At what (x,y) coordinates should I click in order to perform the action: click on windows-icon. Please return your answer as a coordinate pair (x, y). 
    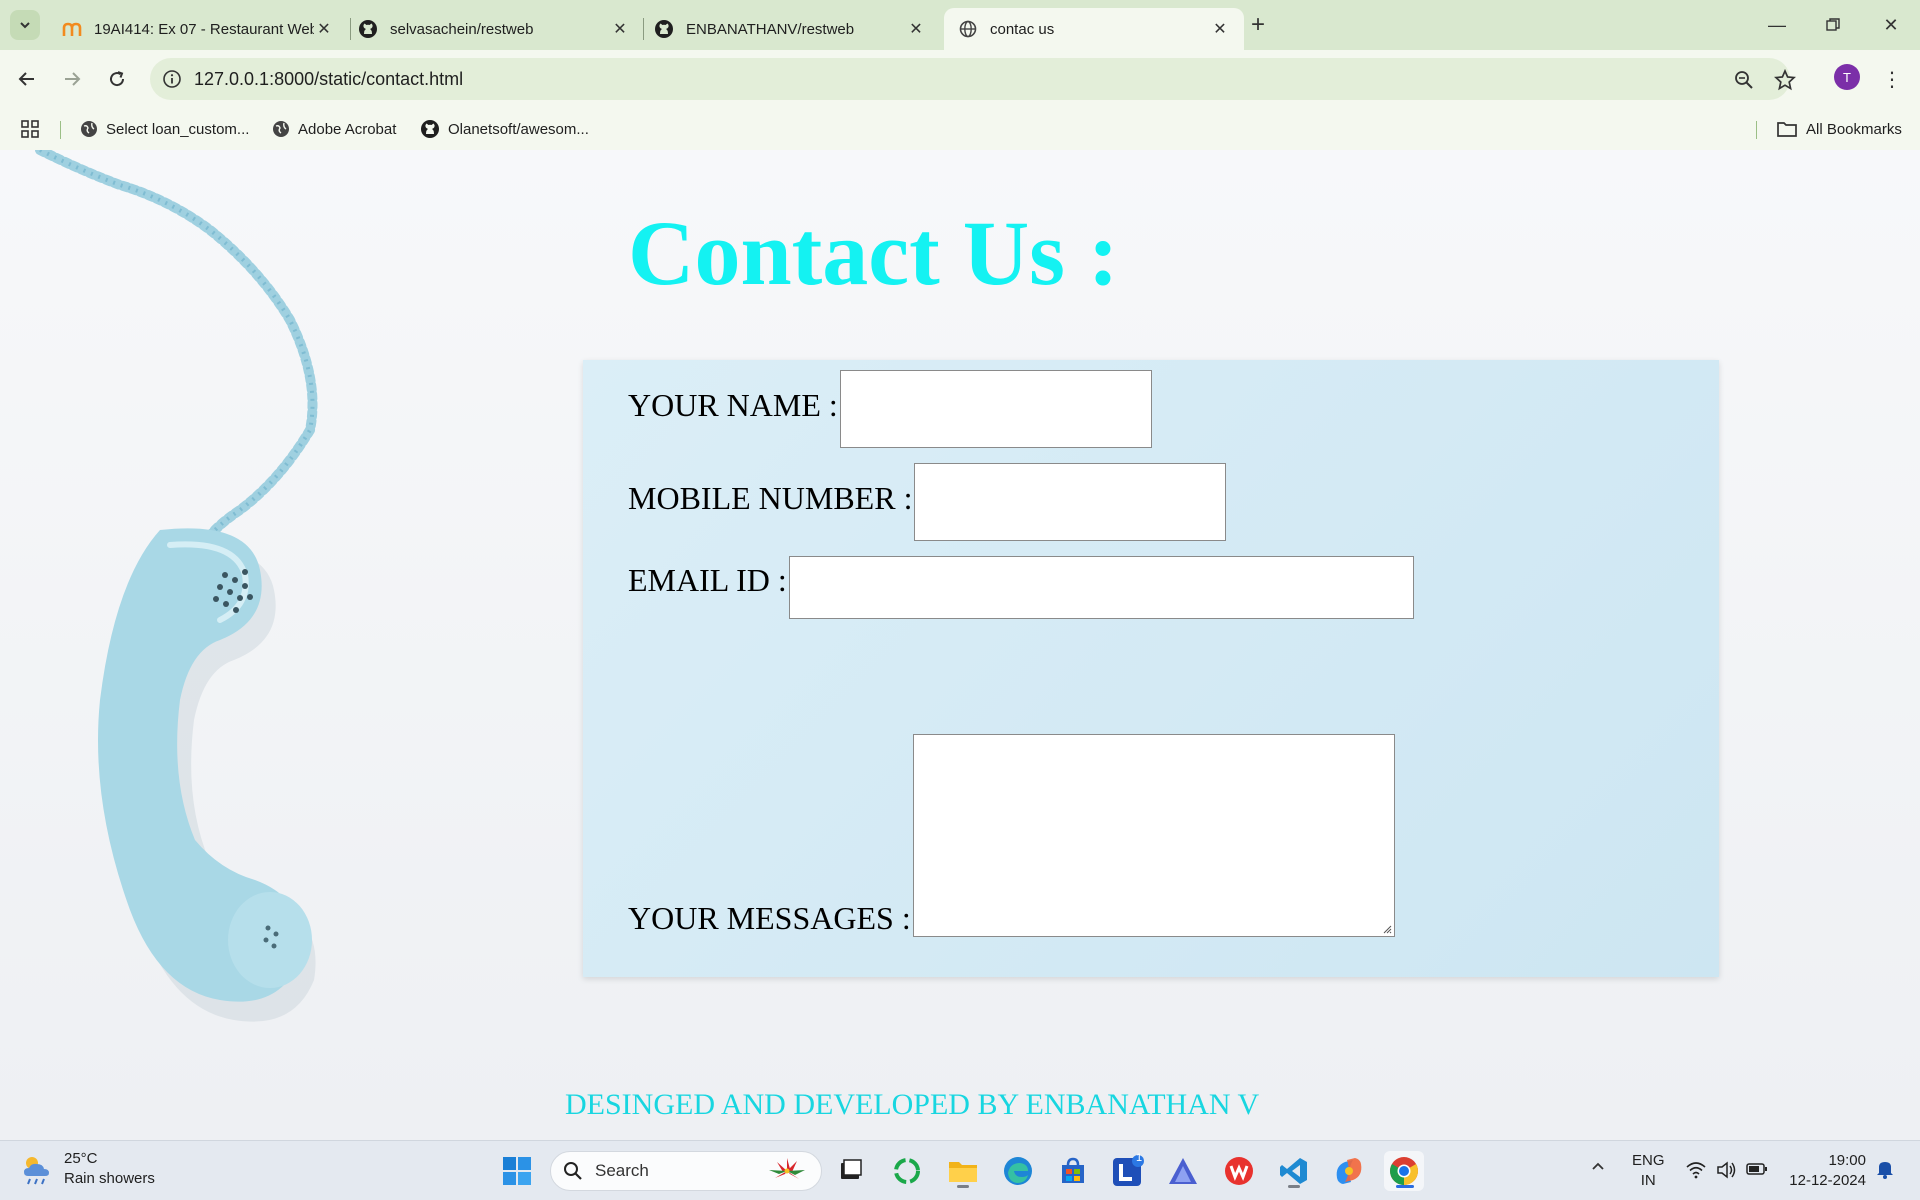
    Looking at the image, I should click on (517, 1171).